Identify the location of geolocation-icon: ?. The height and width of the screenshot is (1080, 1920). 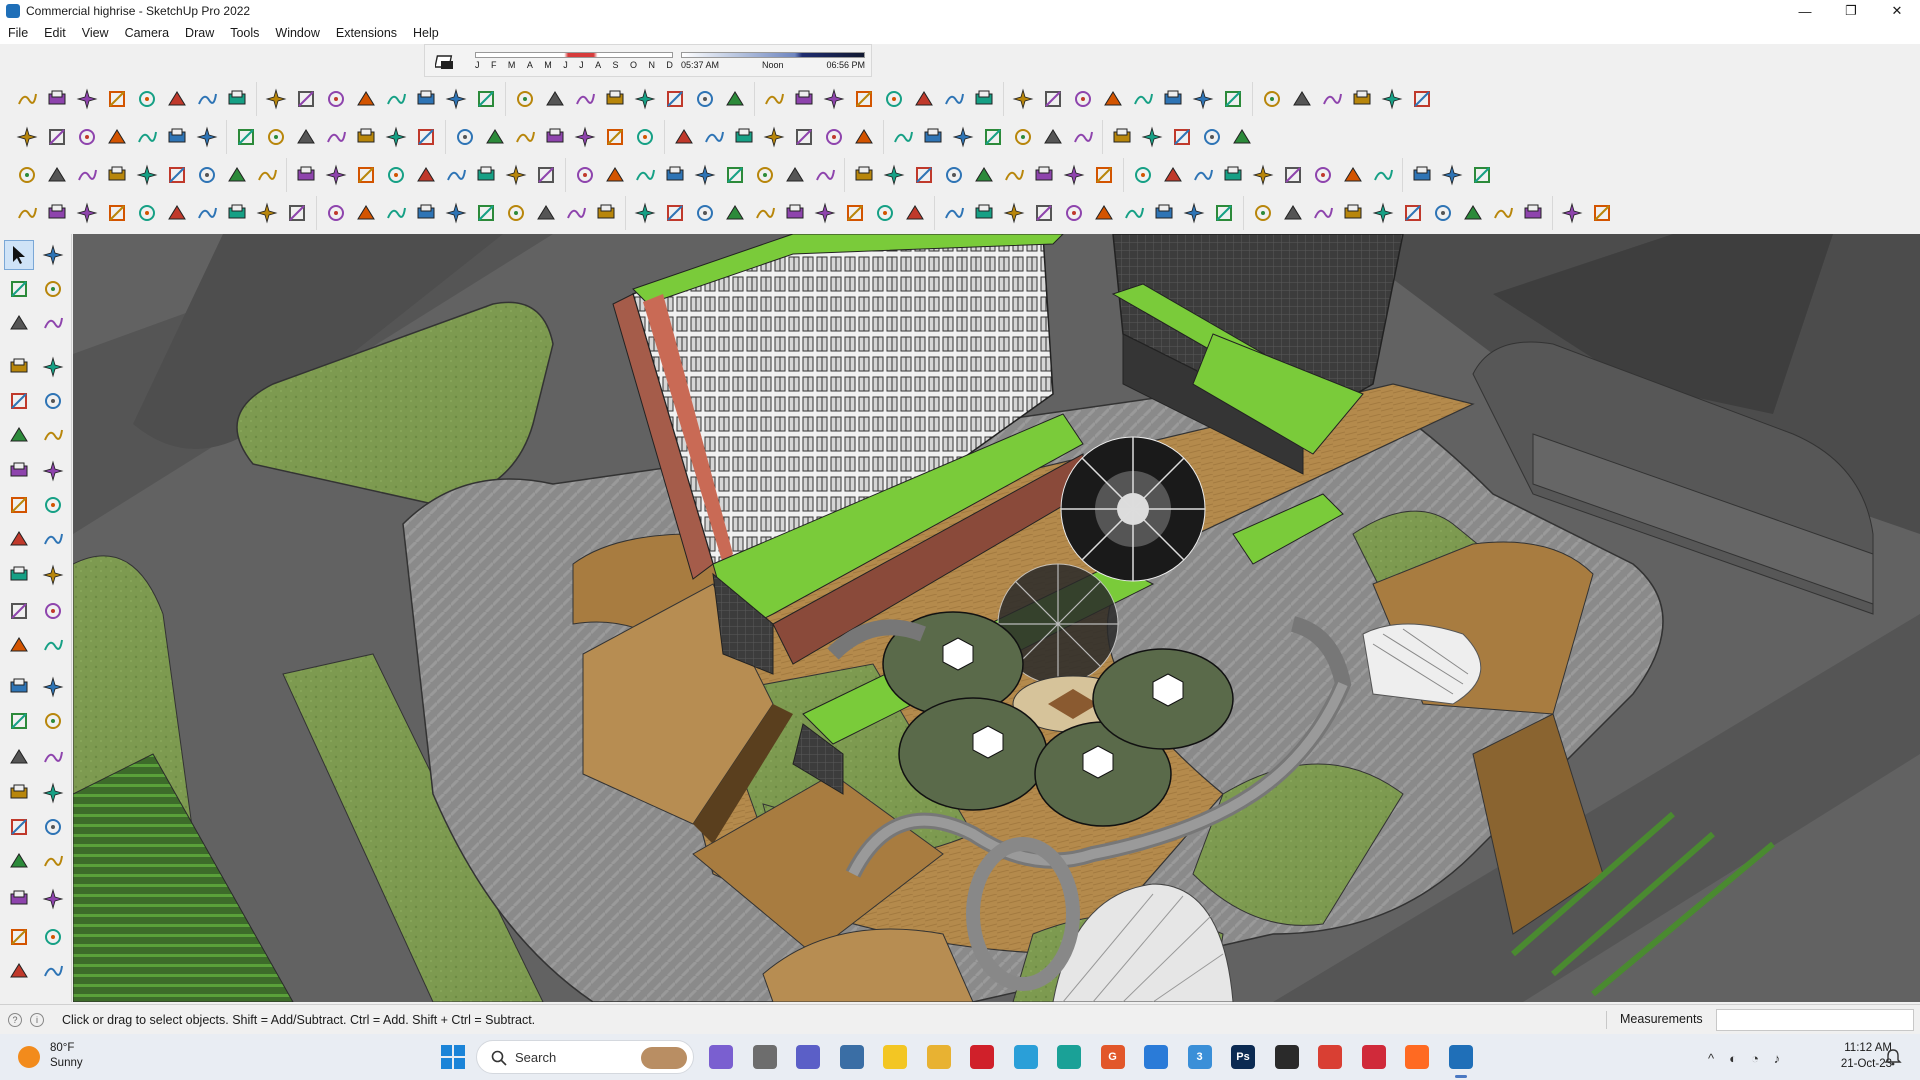
(15, 1019).